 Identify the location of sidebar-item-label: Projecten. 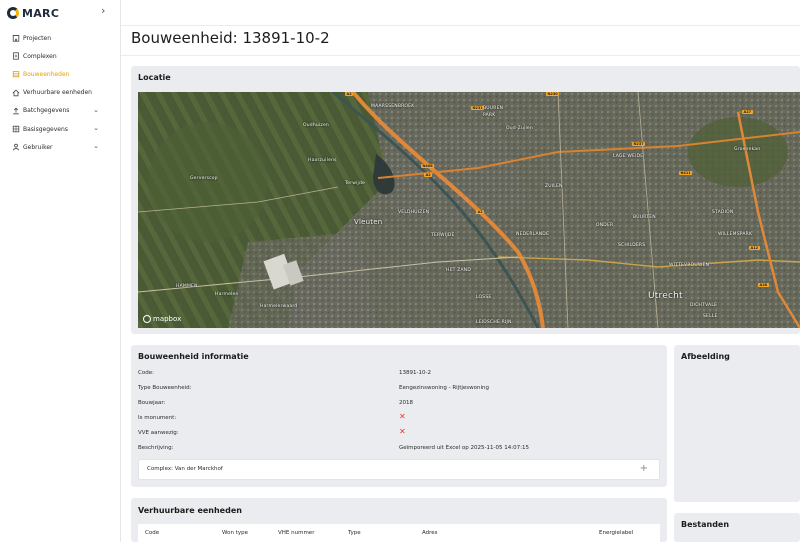
(37, 38).